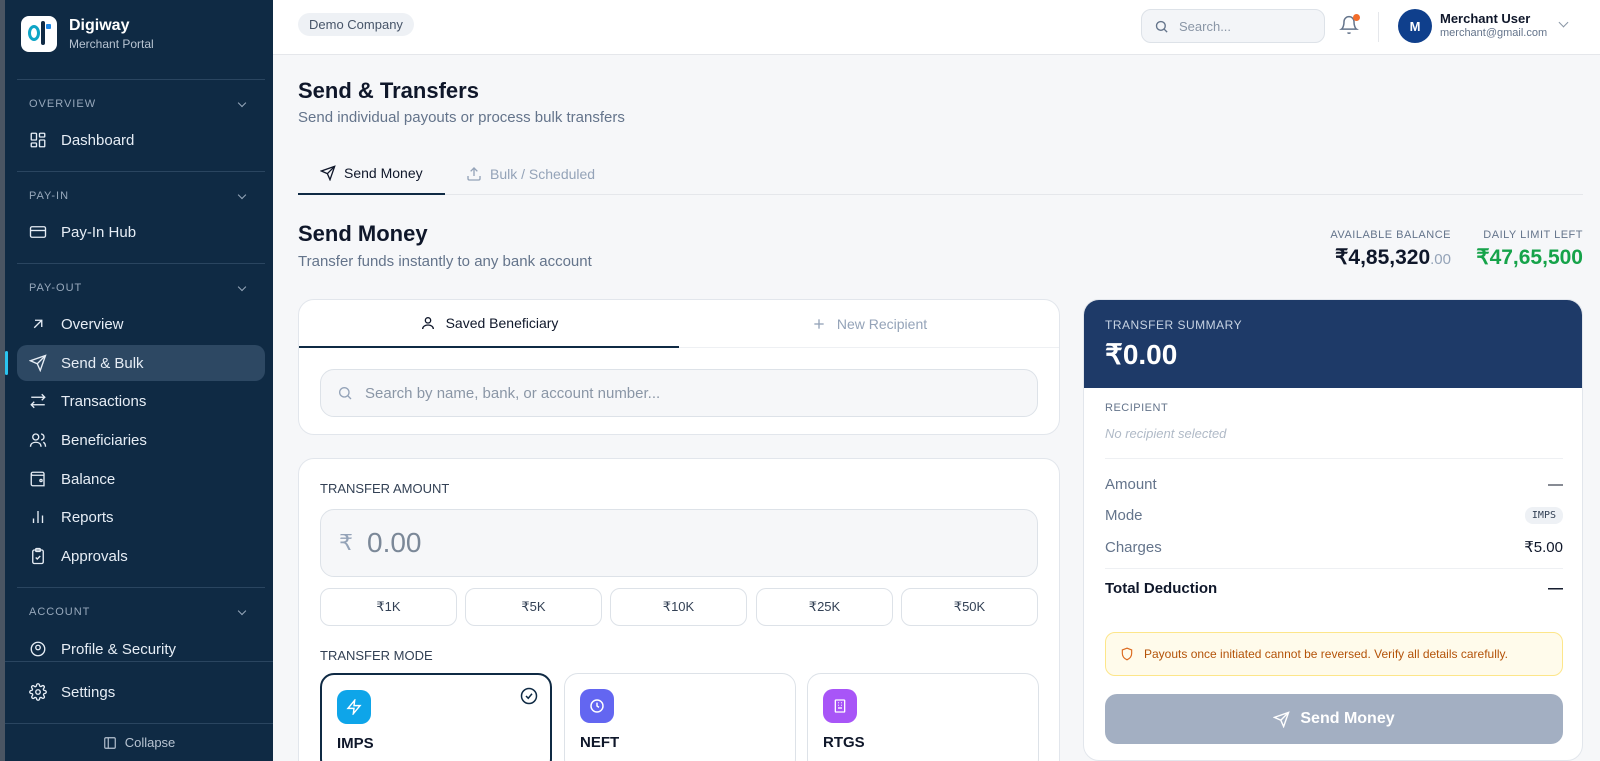  What do you see at coordinates (940, 174) in the screenshot?
I see `page-tabs: Send Money Bulk / Scheduled` at bounding box center [940, 174].